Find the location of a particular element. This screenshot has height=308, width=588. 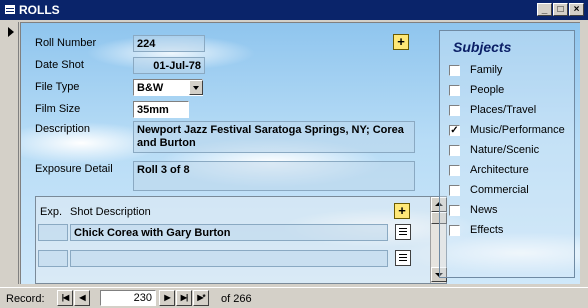

last-record-button: ▶| is located at coordinates (184, 298).